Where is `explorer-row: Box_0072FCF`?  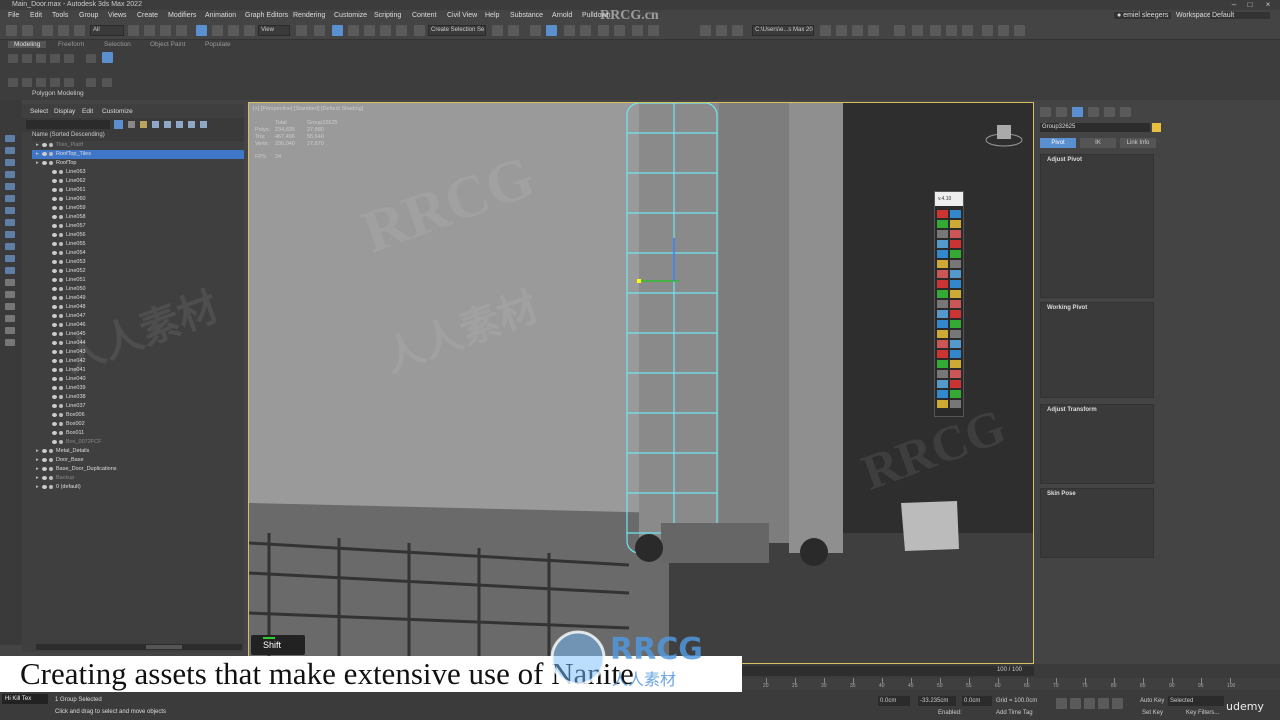 explorer-row: Box_0072FCF is located at coordinates (138, 442).